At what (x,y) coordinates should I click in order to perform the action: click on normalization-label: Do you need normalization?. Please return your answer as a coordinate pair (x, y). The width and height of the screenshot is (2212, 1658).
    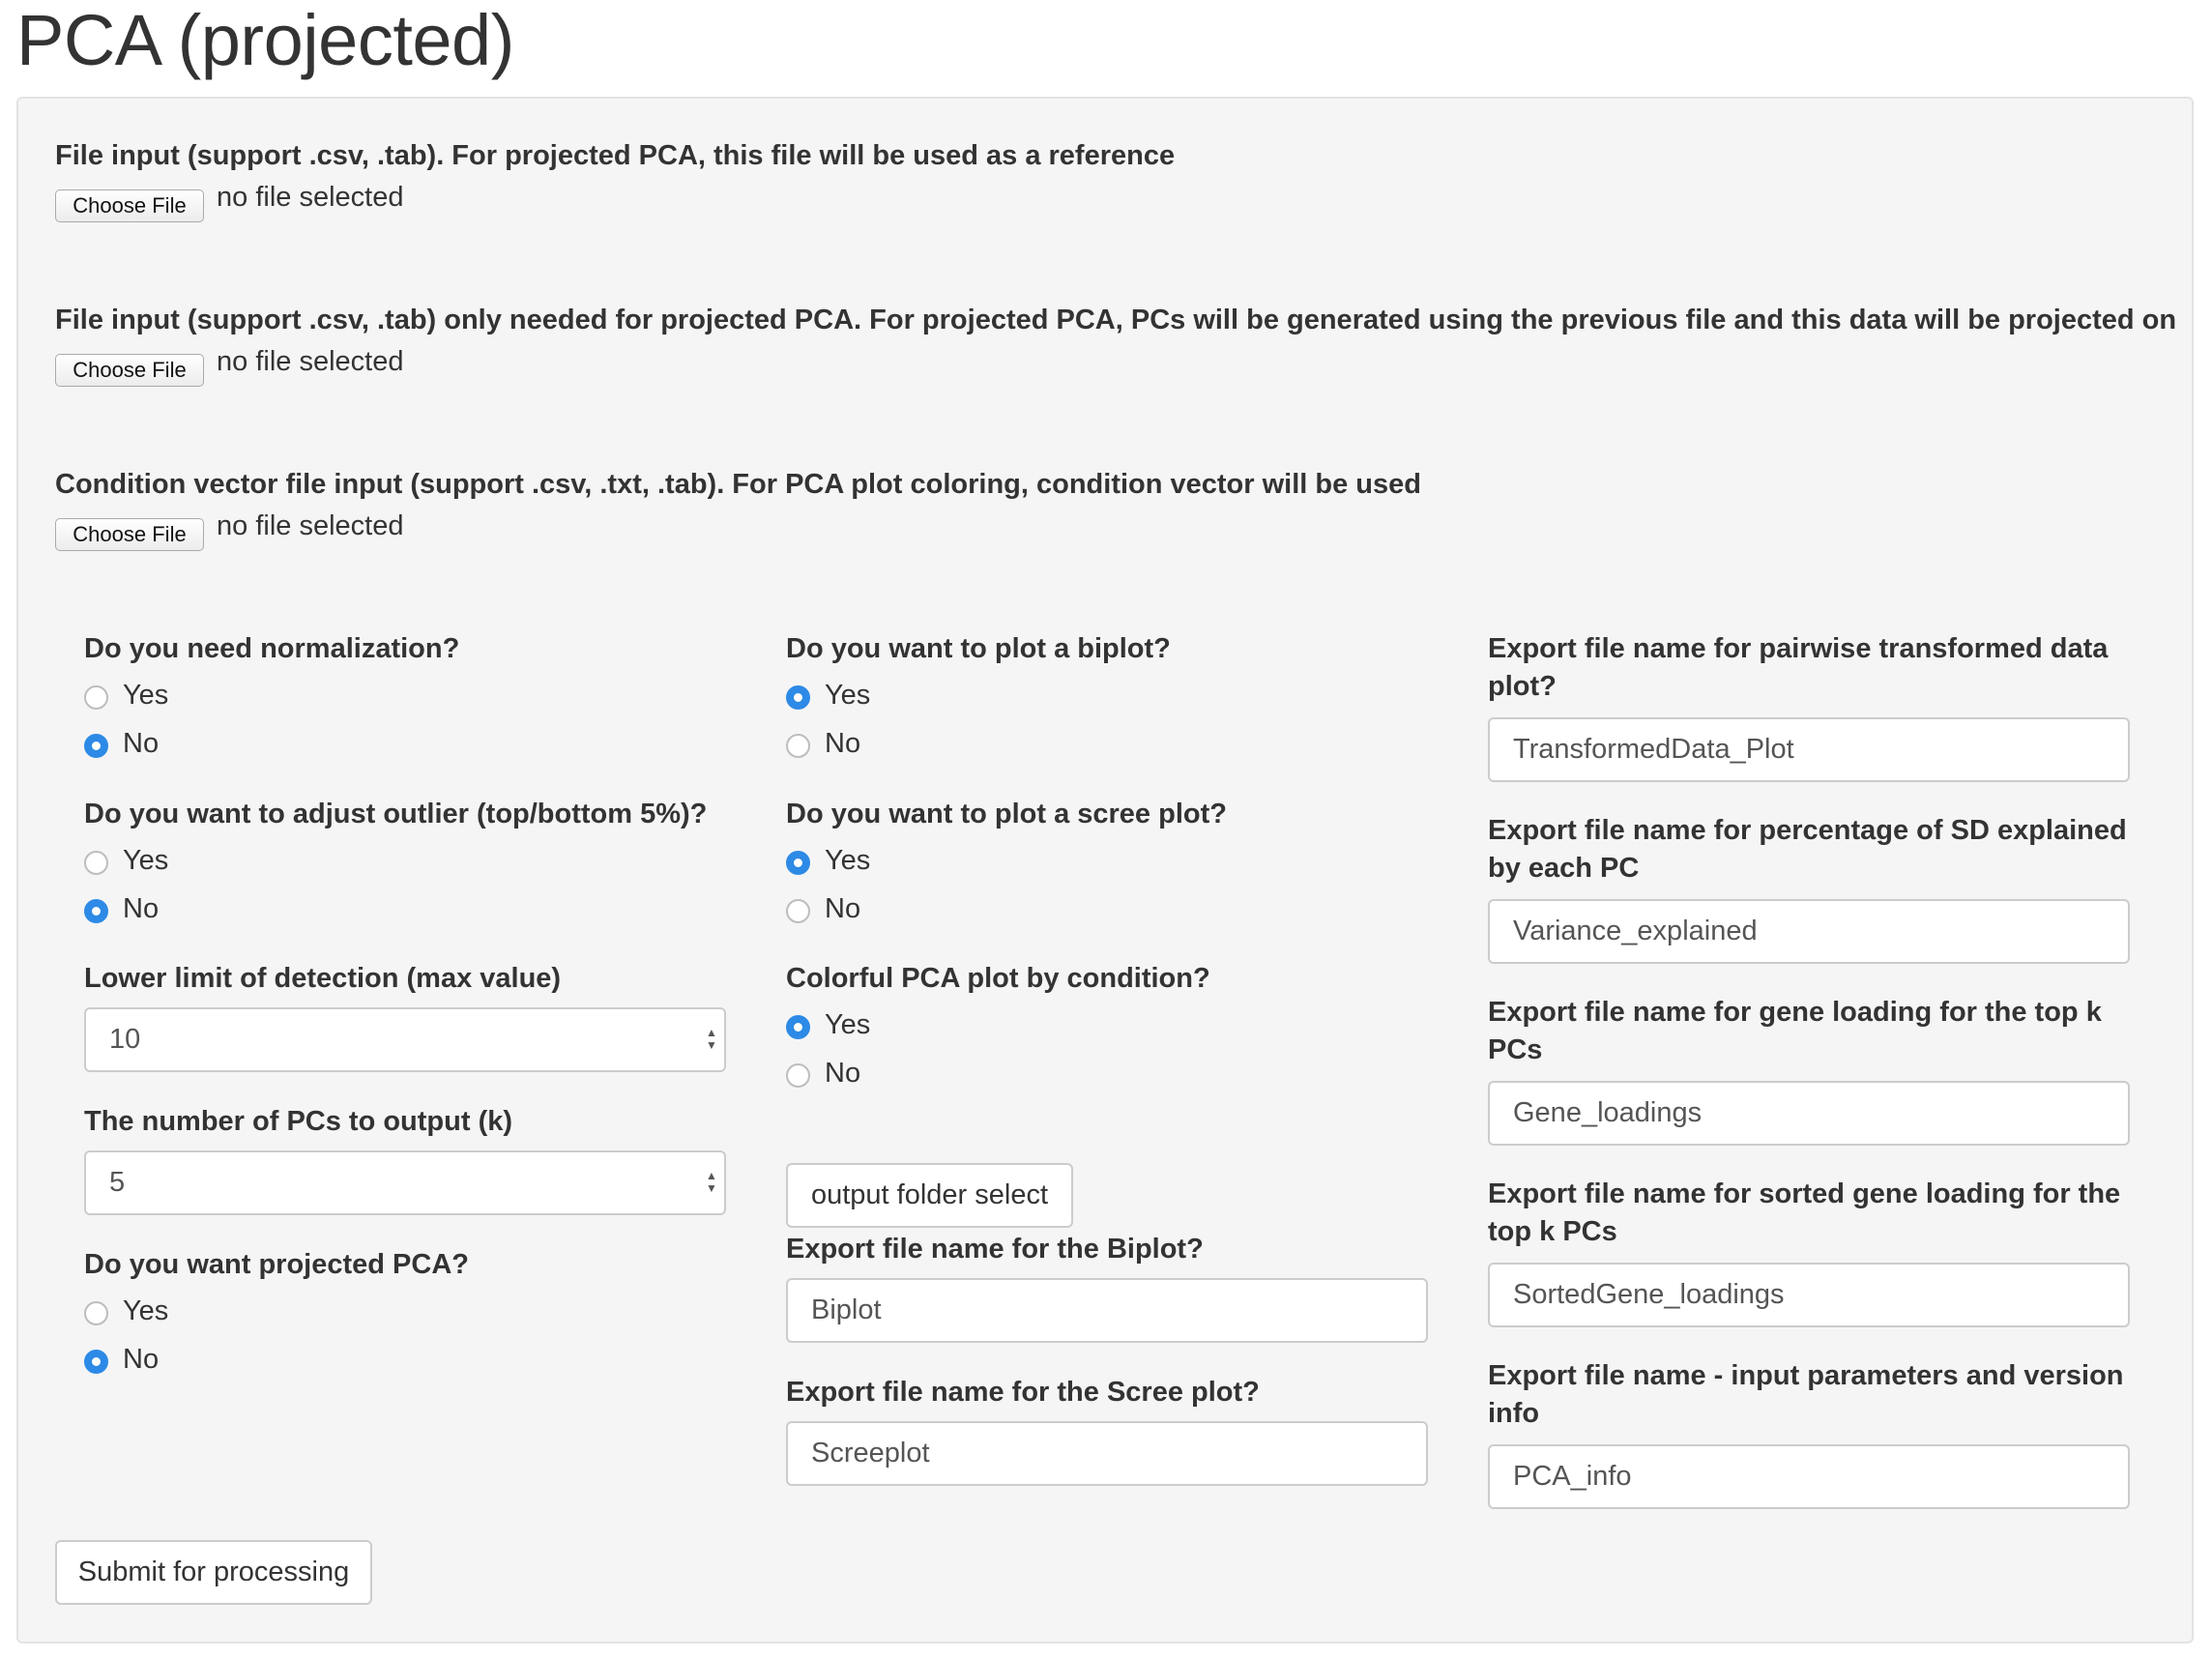
    Looking at the image, I should click on (272, 648).